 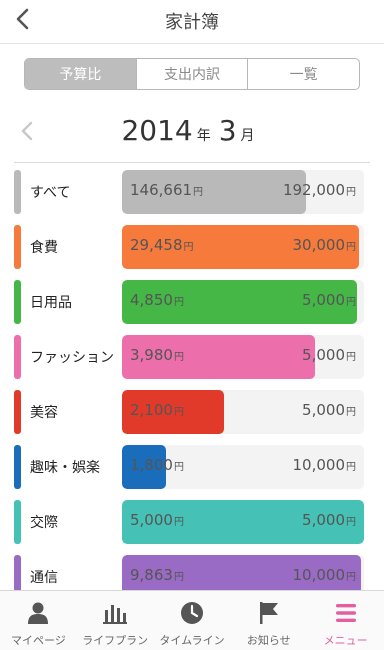 I want to click on tab-life-plan: ライフプラン, so click(x=115, y=620).